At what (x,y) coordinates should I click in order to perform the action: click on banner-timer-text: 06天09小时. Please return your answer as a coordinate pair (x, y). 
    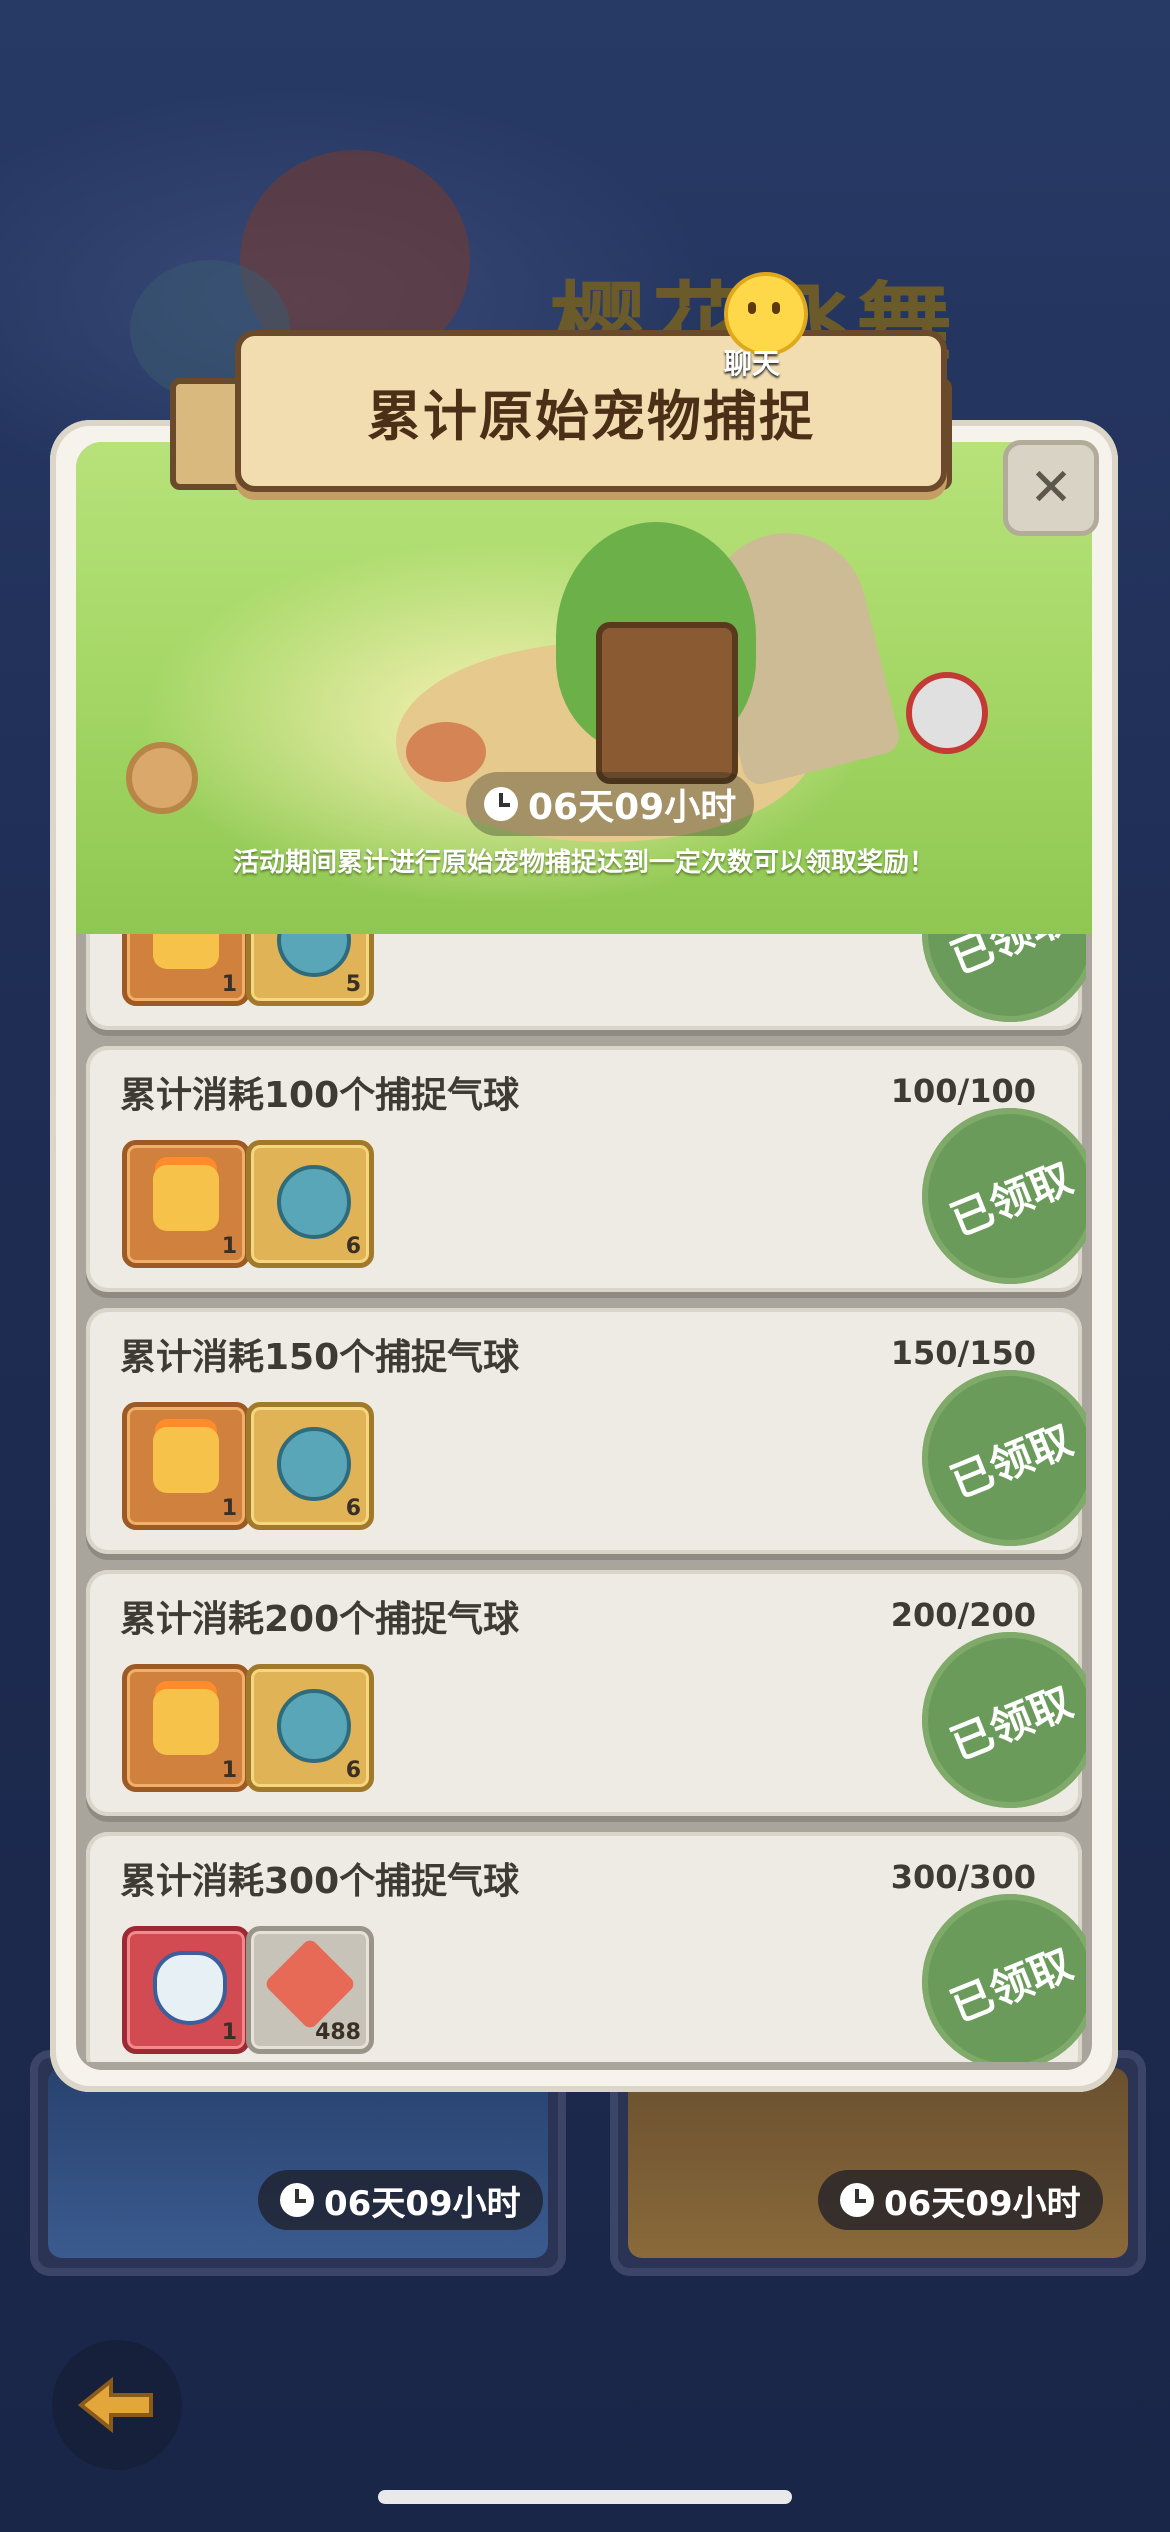
    Looking at the image, I should click on (632, 807).